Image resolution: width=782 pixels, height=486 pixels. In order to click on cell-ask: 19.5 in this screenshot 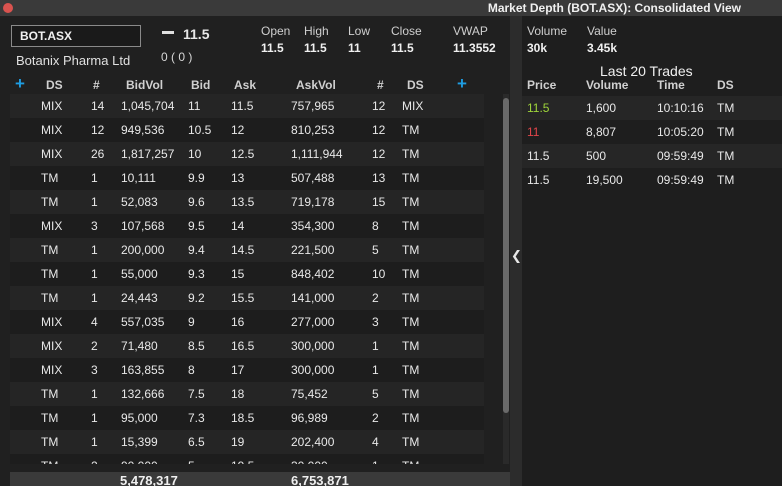, I will do `click(242, 461)`.